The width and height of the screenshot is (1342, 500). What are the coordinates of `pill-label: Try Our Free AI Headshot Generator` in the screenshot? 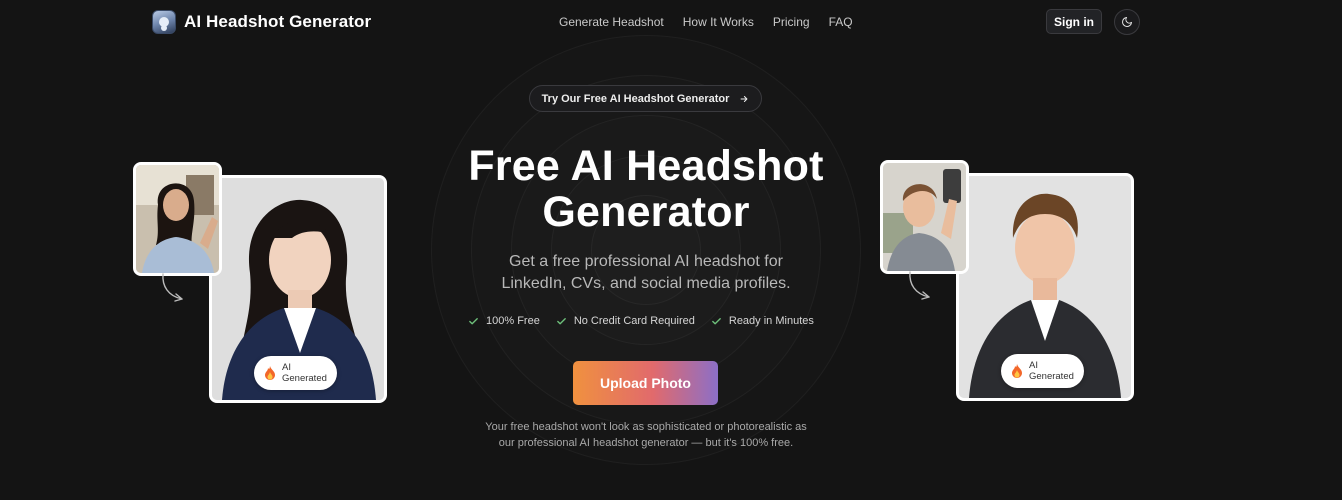 It's located at (635, 98).